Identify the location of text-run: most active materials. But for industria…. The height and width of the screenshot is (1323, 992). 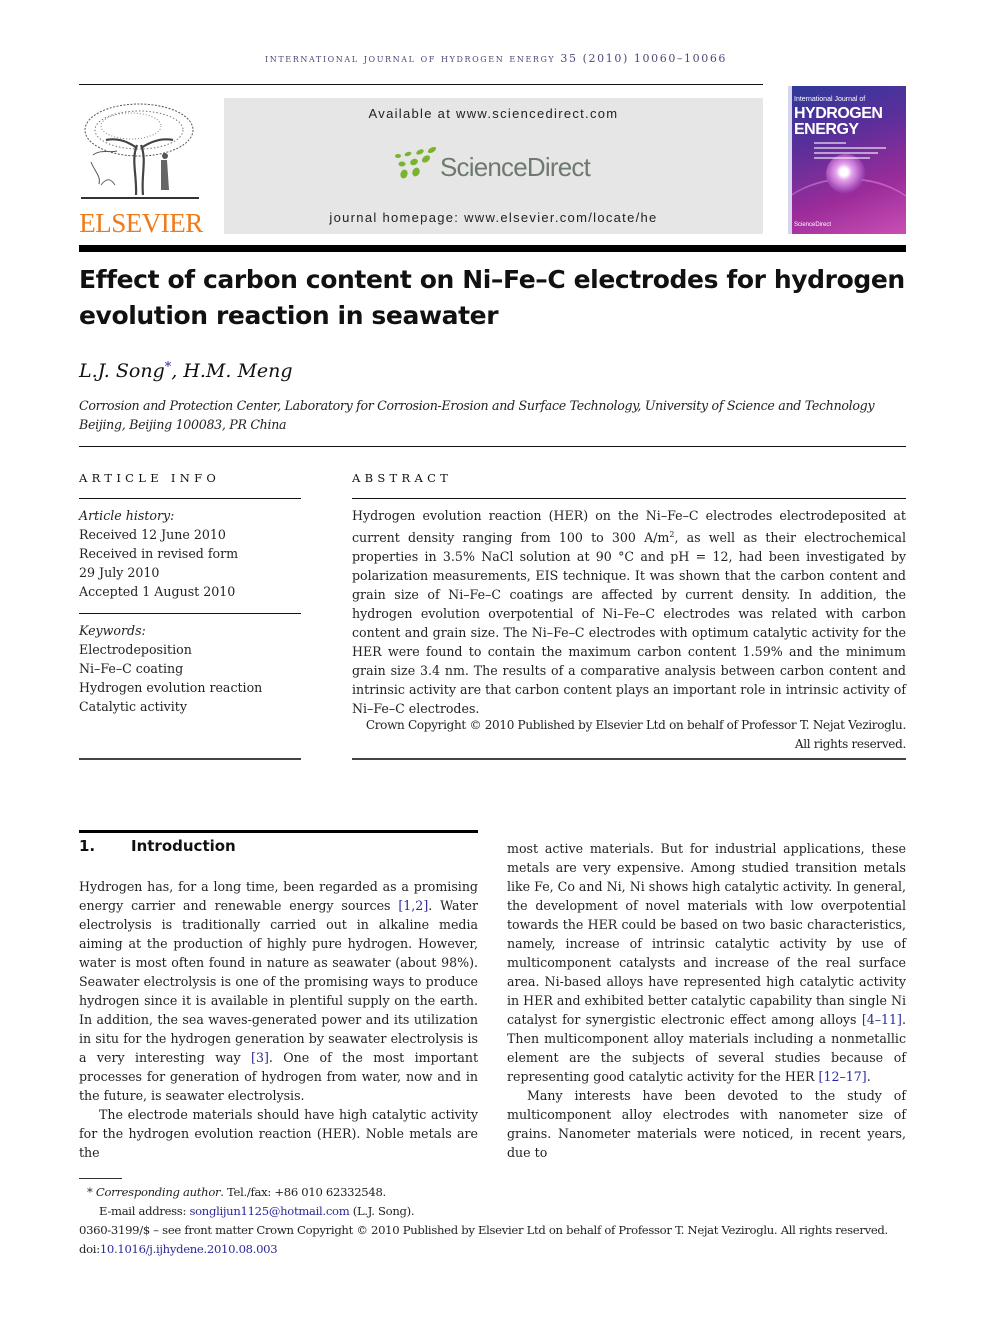
(706, 934).